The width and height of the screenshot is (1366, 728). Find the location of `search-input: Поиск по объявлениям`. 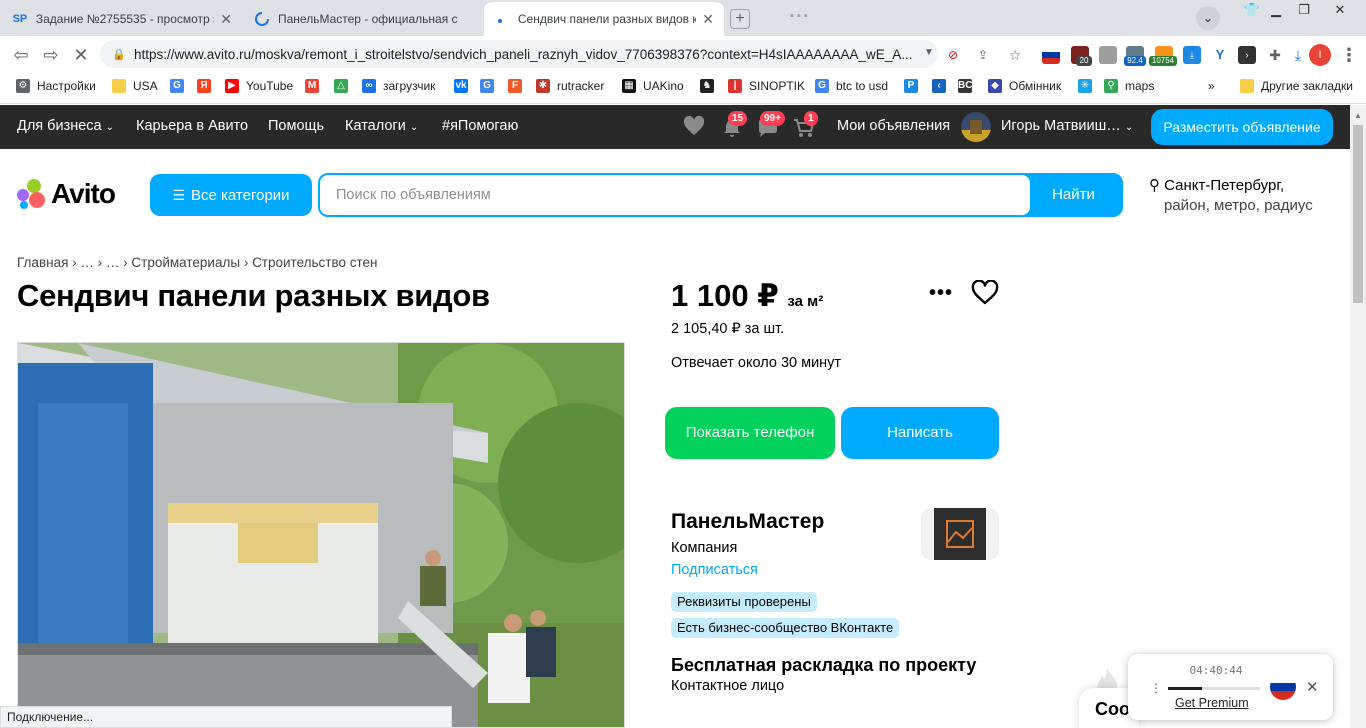

search-input: Поиск по объявлениям is located at coordinates (675, 195).